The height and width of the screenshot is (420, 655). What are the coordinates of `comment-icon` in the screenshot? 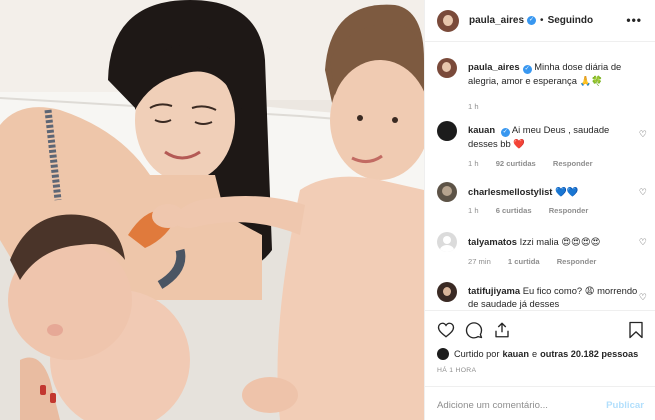 It's located at (474, 330).